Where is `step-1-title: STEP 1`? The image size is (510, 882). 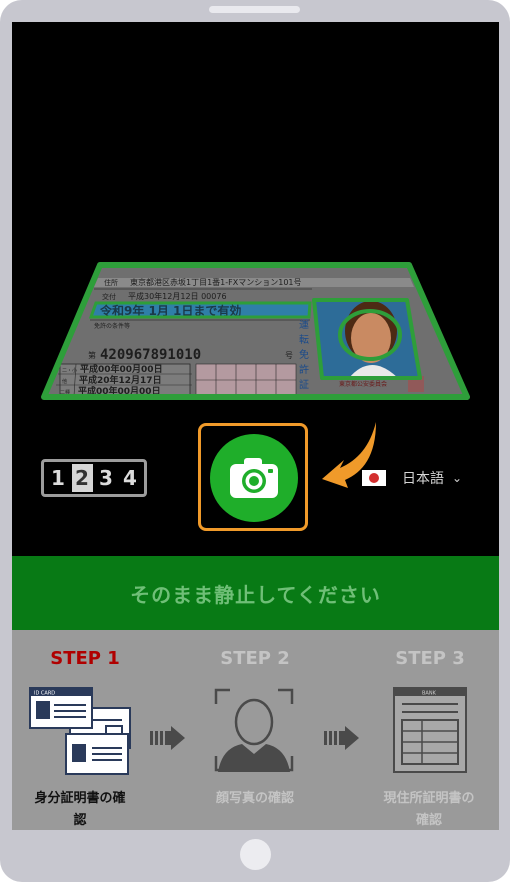 step-1-title: STEP 1 is located at coordinates (85, 658).